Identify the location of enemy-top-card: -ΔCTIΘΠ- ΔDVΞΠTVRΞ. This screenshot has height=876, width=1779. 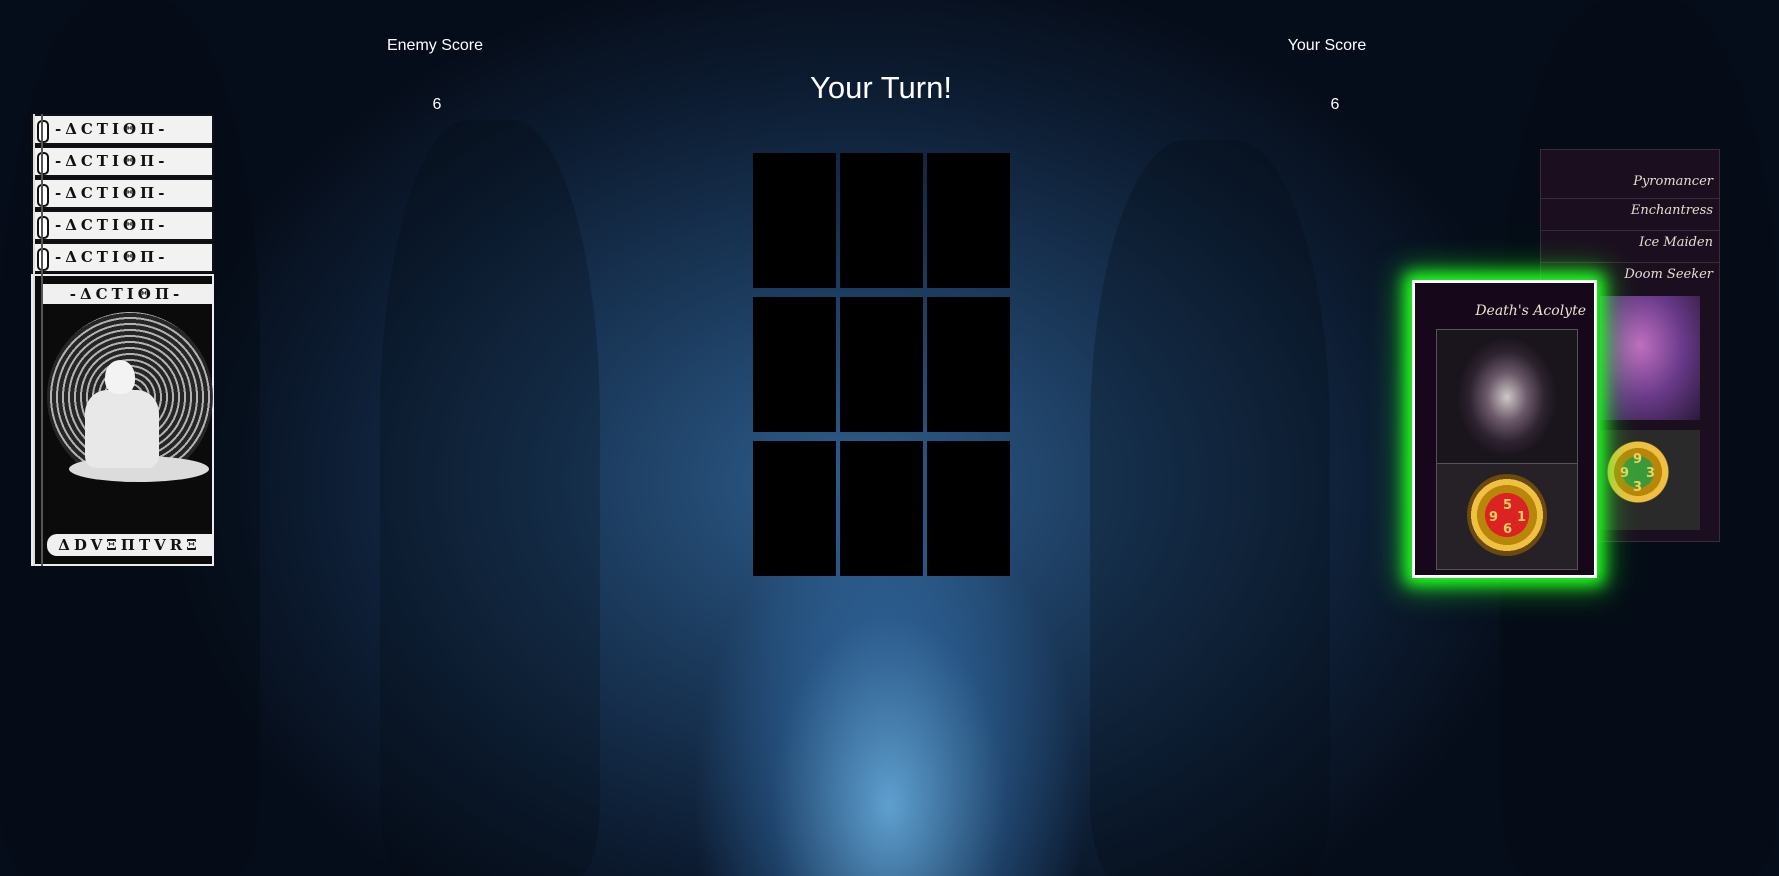
(122, 420).